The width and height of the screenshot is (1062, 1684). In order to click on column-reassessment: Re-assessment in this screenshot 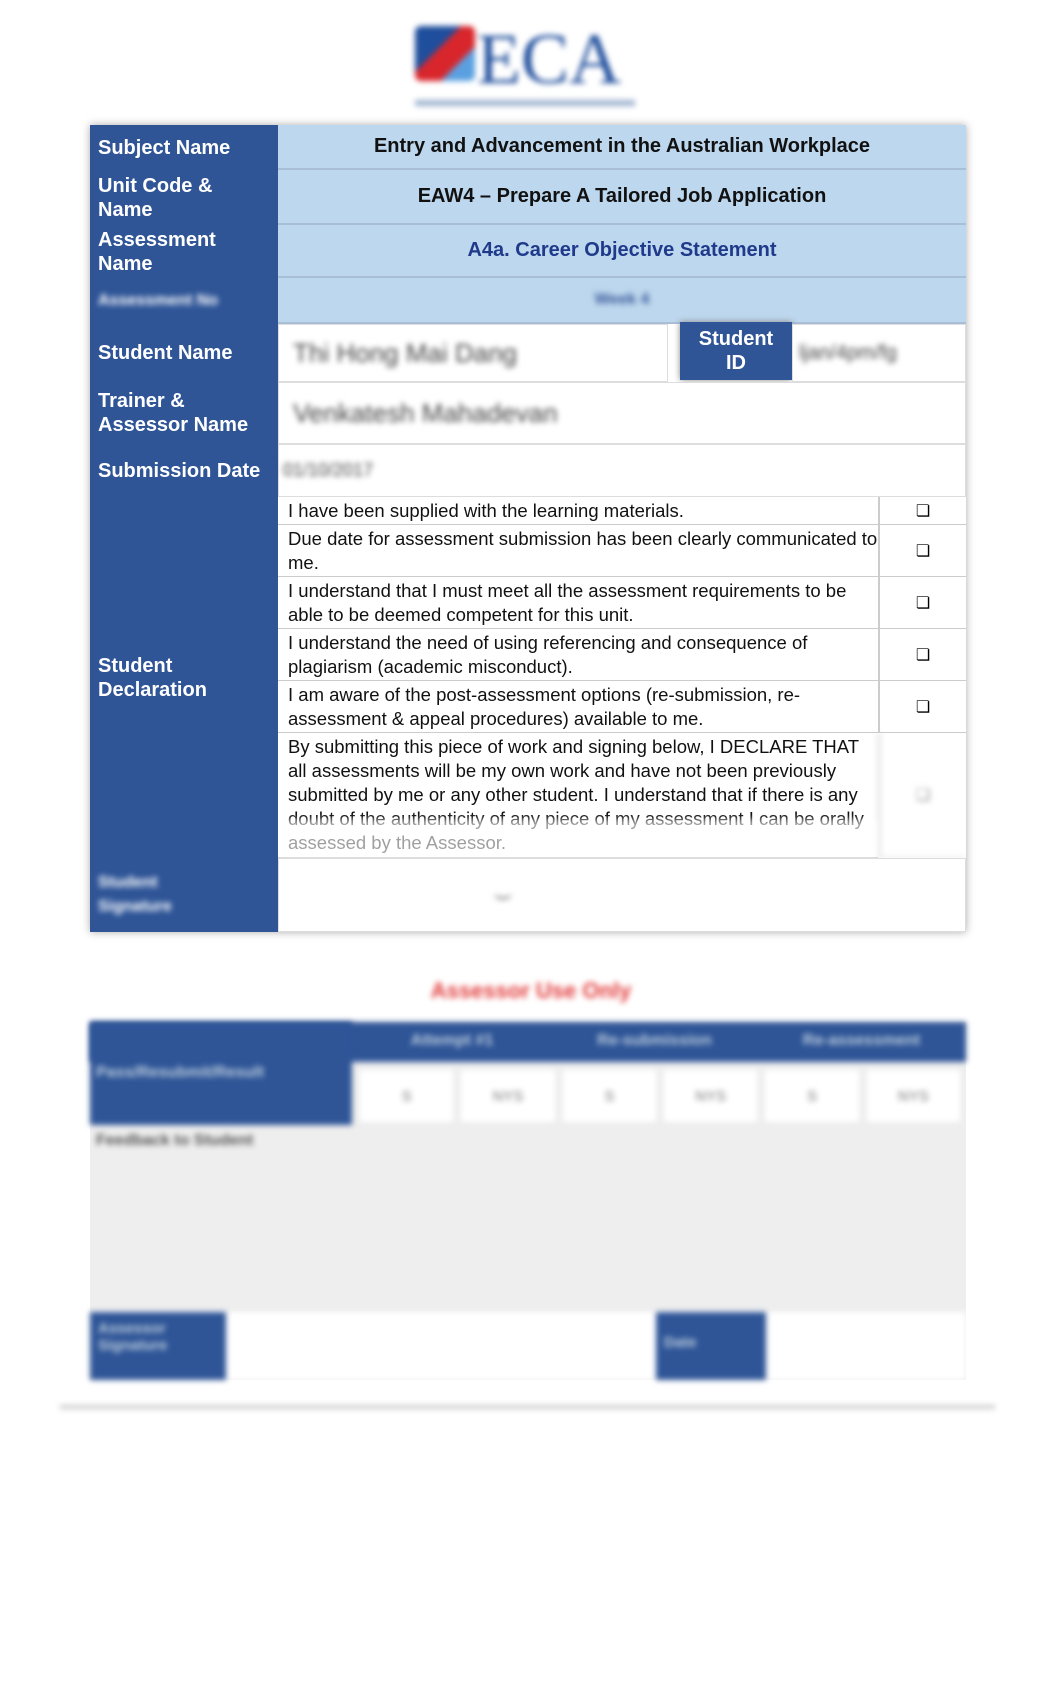, I will do `click(861, 1040)`.